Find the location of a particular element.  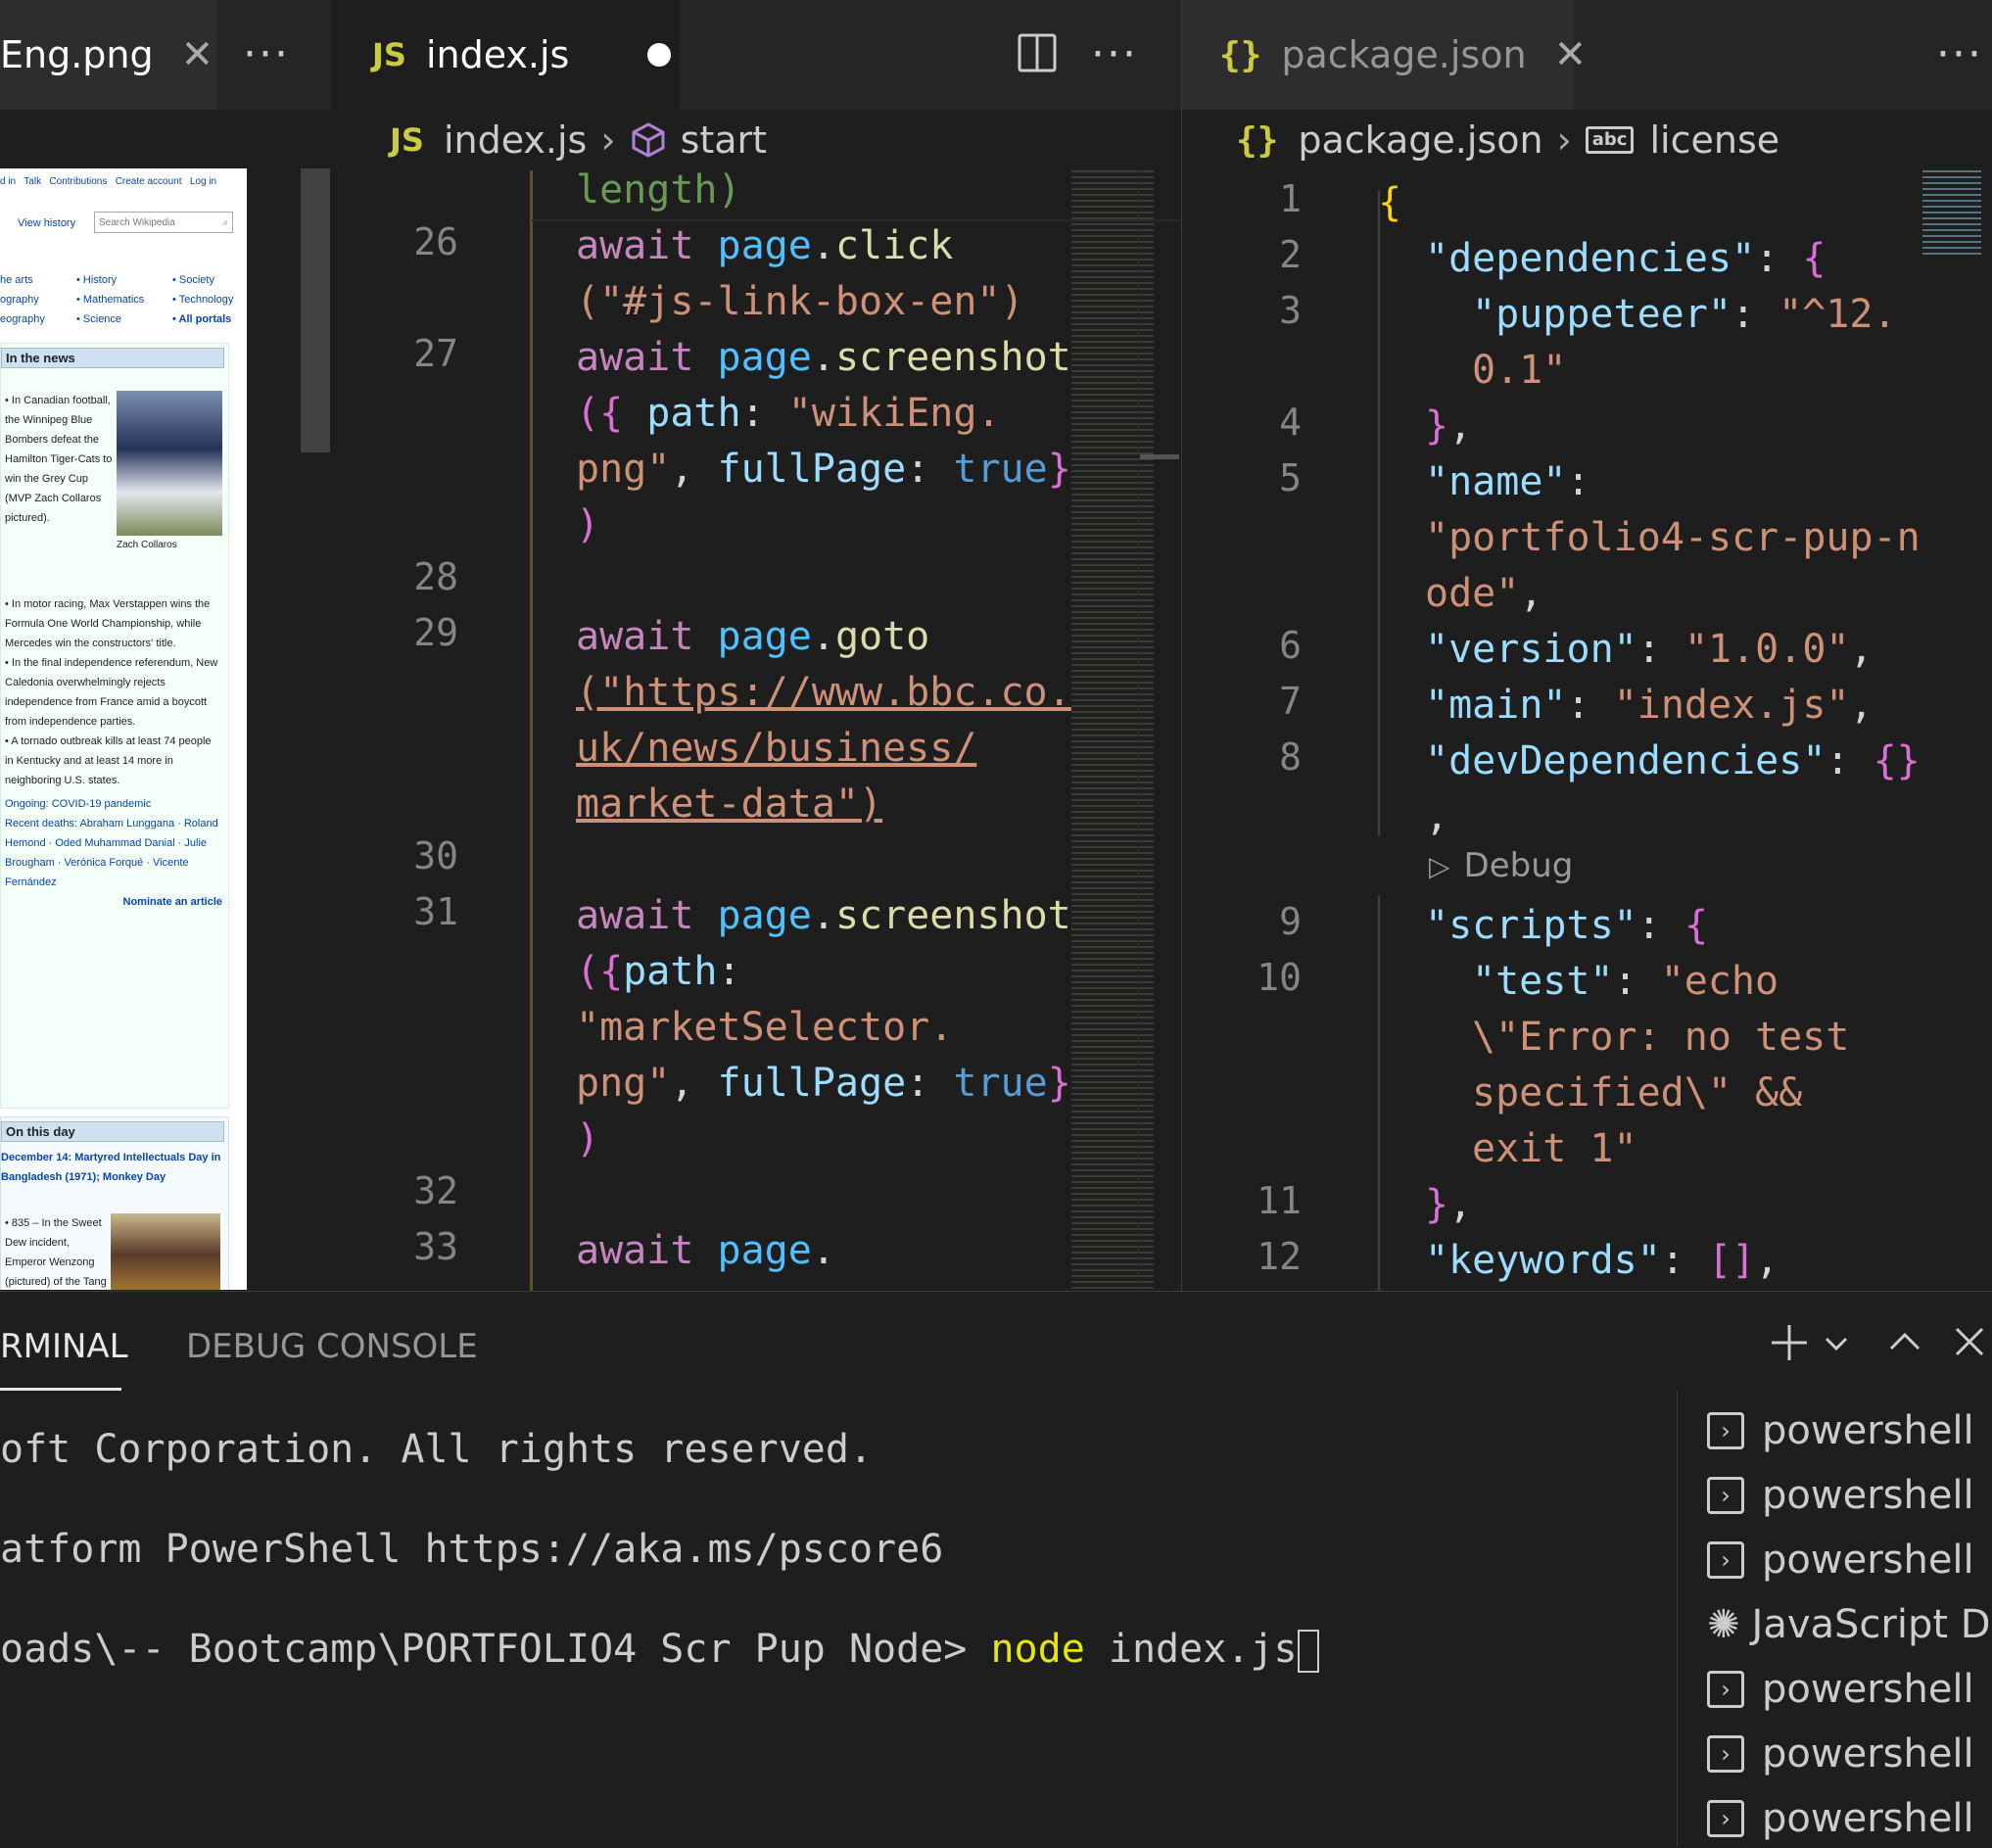

line-number: 31 is located at coordinates (436, 911).